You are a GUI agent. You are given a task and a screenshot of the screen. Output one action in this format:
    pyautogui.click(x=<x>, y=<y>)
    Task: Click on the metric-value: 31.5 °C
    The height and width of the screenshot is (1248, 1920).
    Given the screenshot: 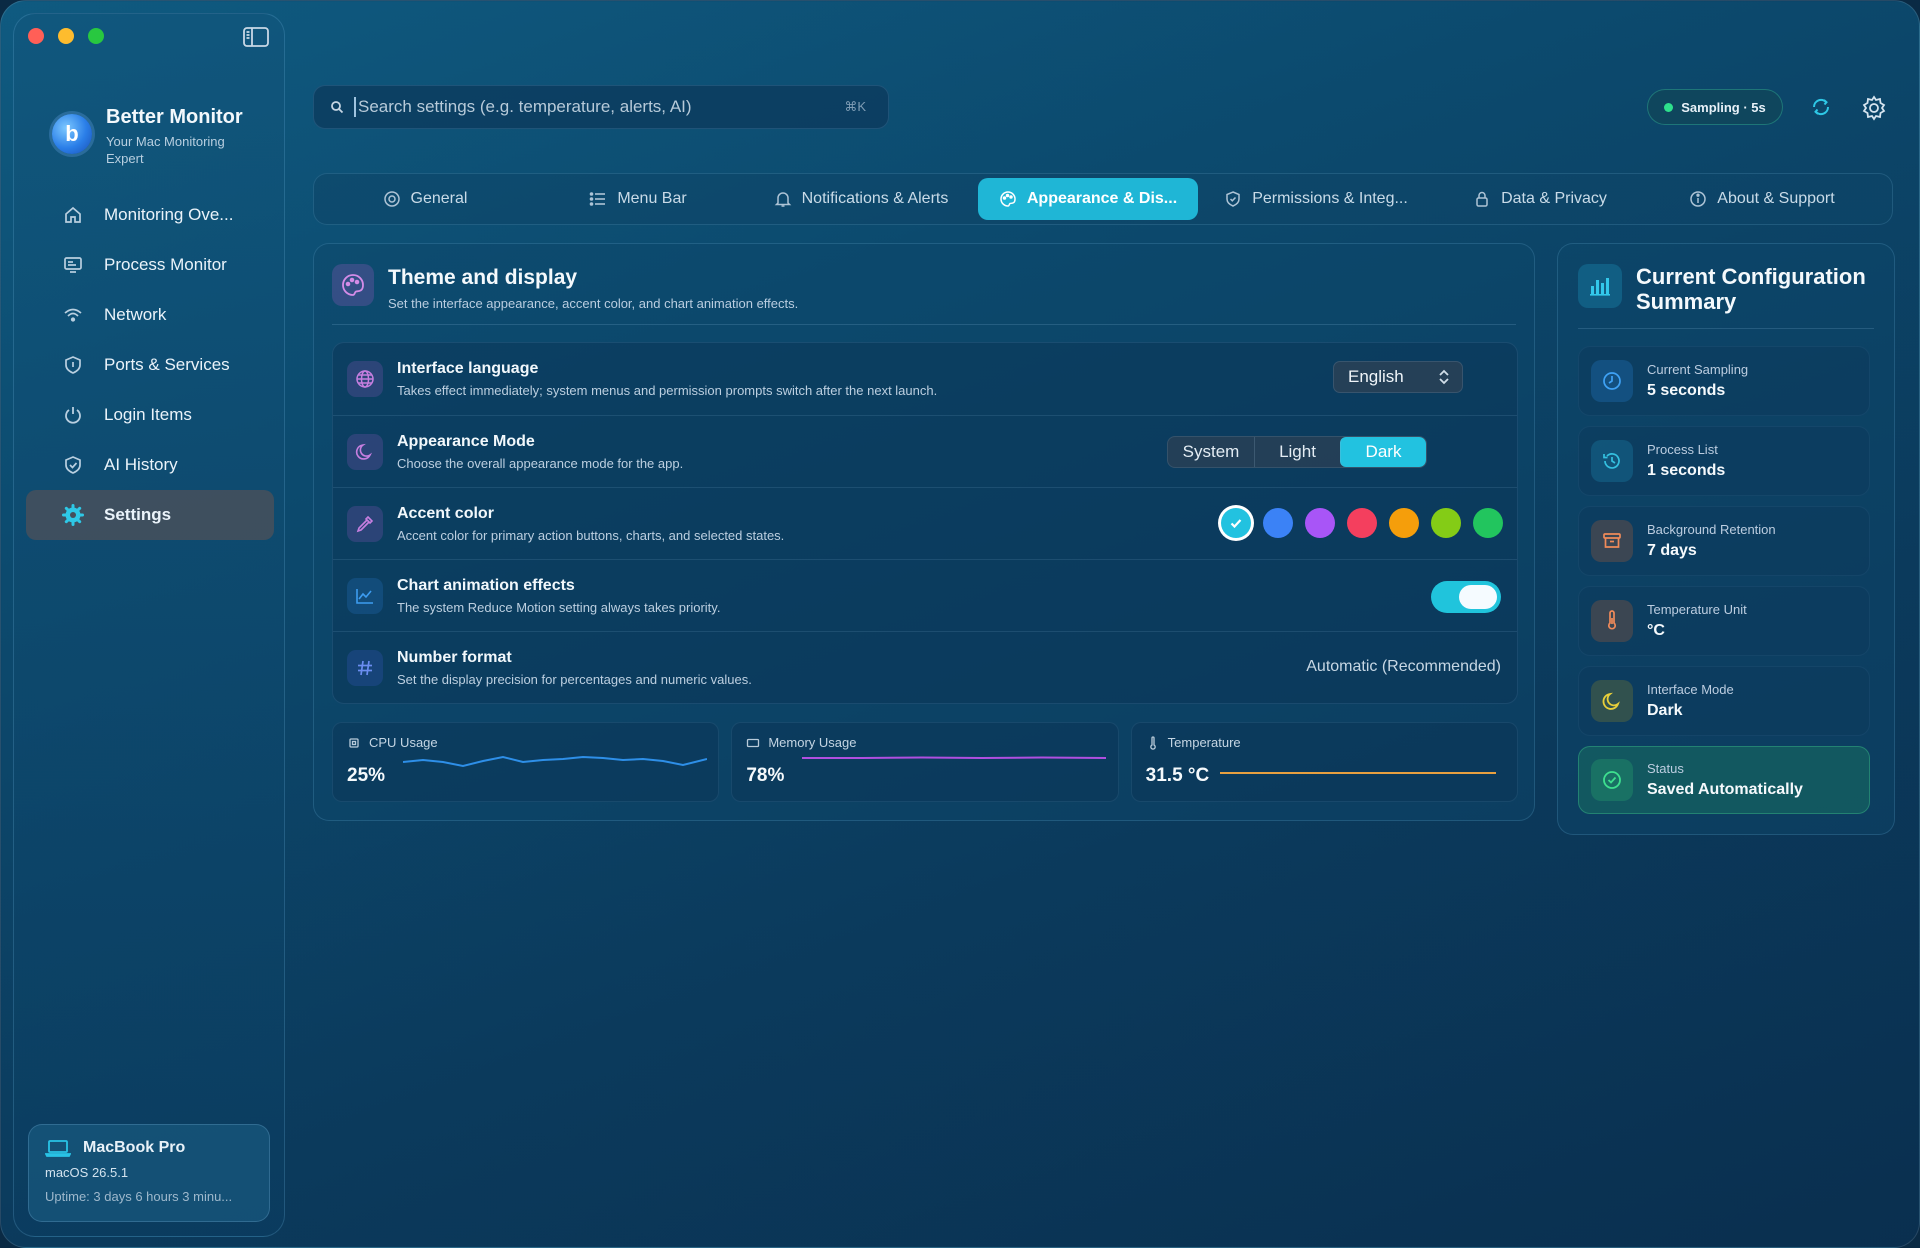 What is the action you would take?
    pyautogui.click(x=1177, y=775)
    